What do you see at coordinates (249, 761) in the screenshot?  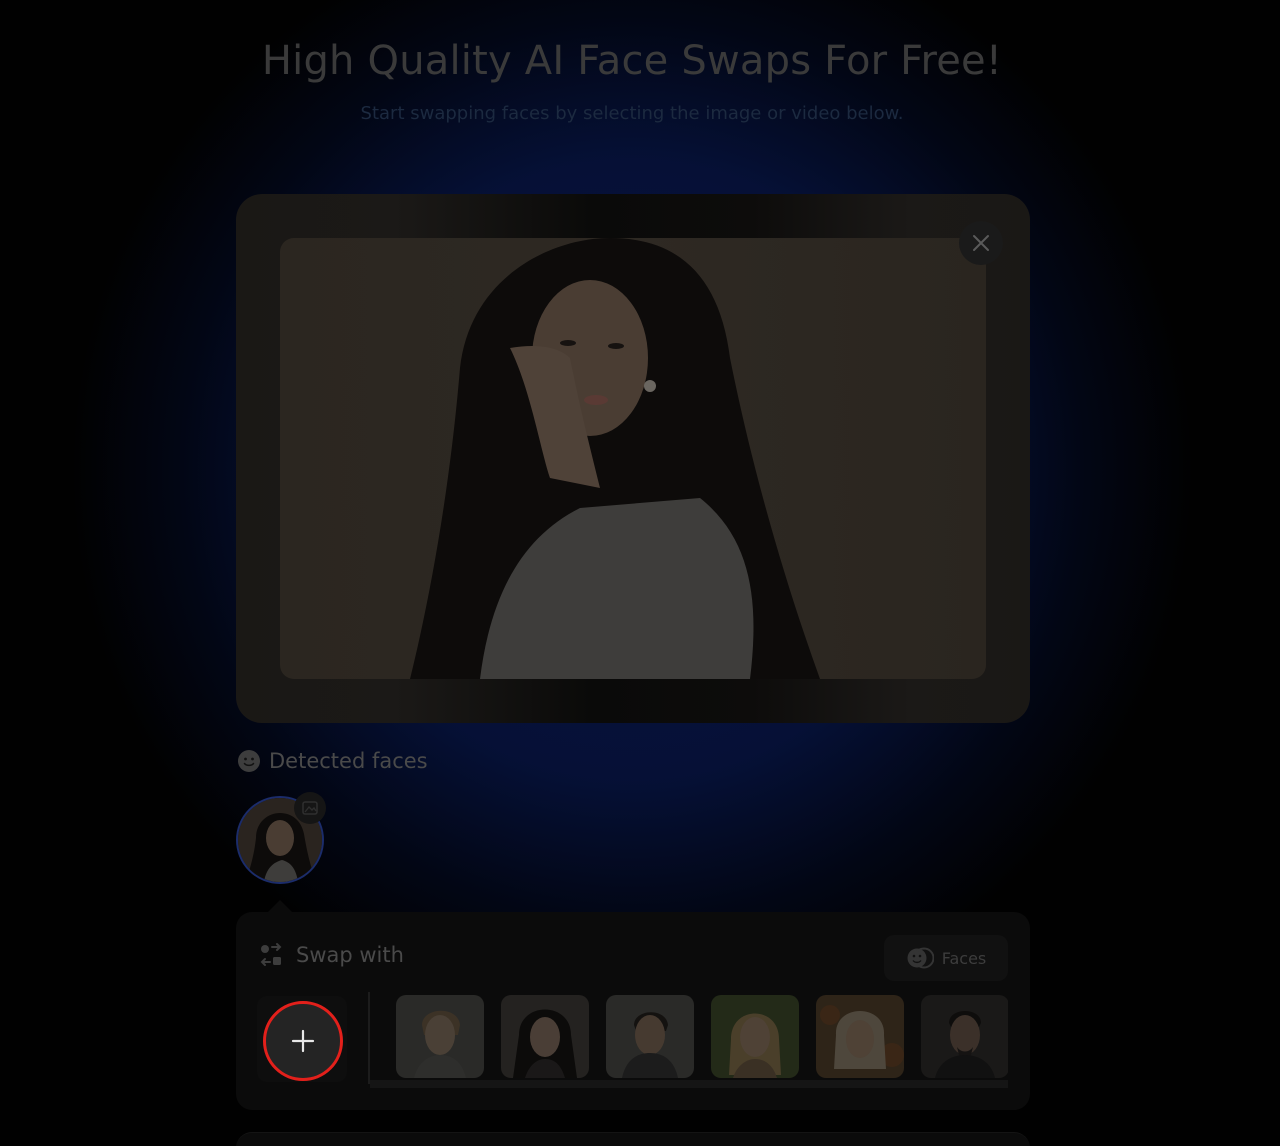 I see `smiley-icon` at bounding box center [249, 761].